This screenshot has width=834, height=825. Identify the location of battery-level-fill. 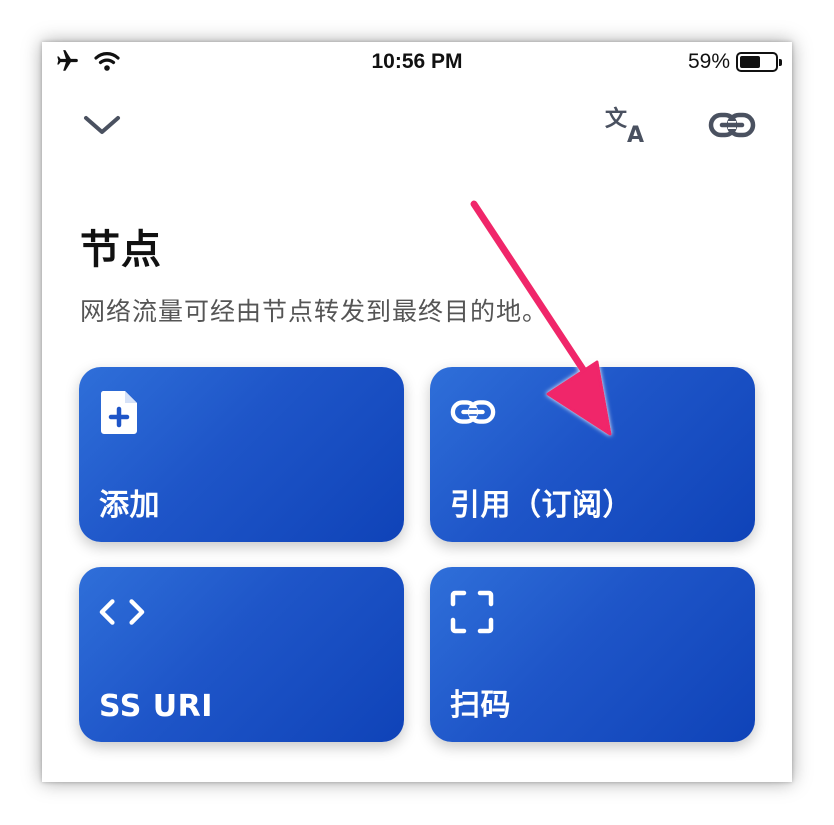
(750, 62).